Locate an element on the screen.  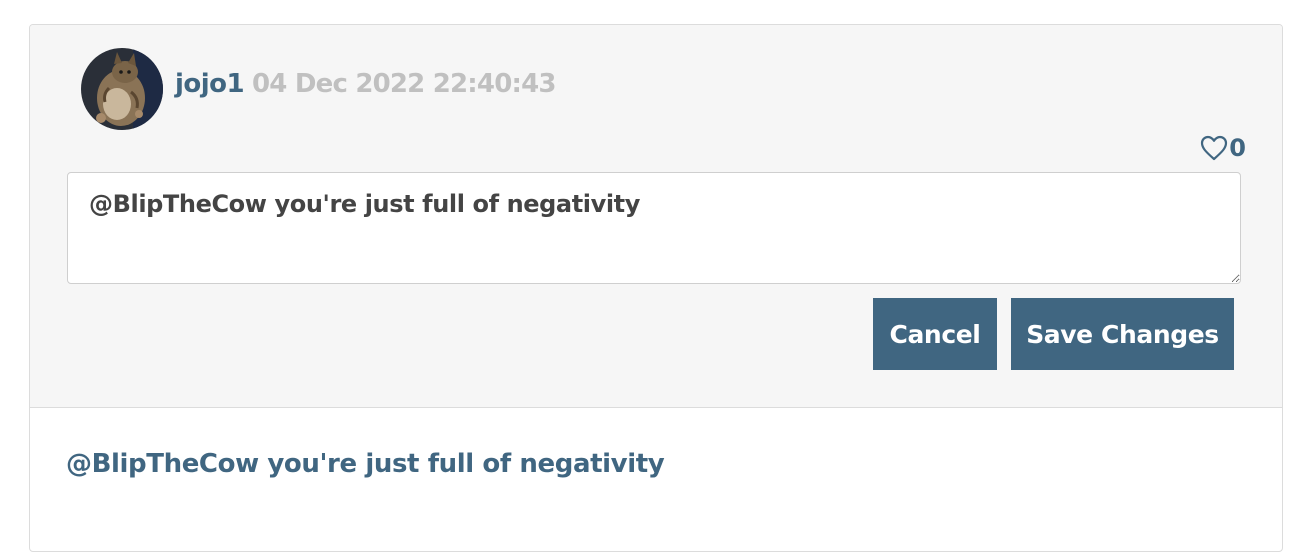
like-count: 0 is located at coordinates (1237, 148).